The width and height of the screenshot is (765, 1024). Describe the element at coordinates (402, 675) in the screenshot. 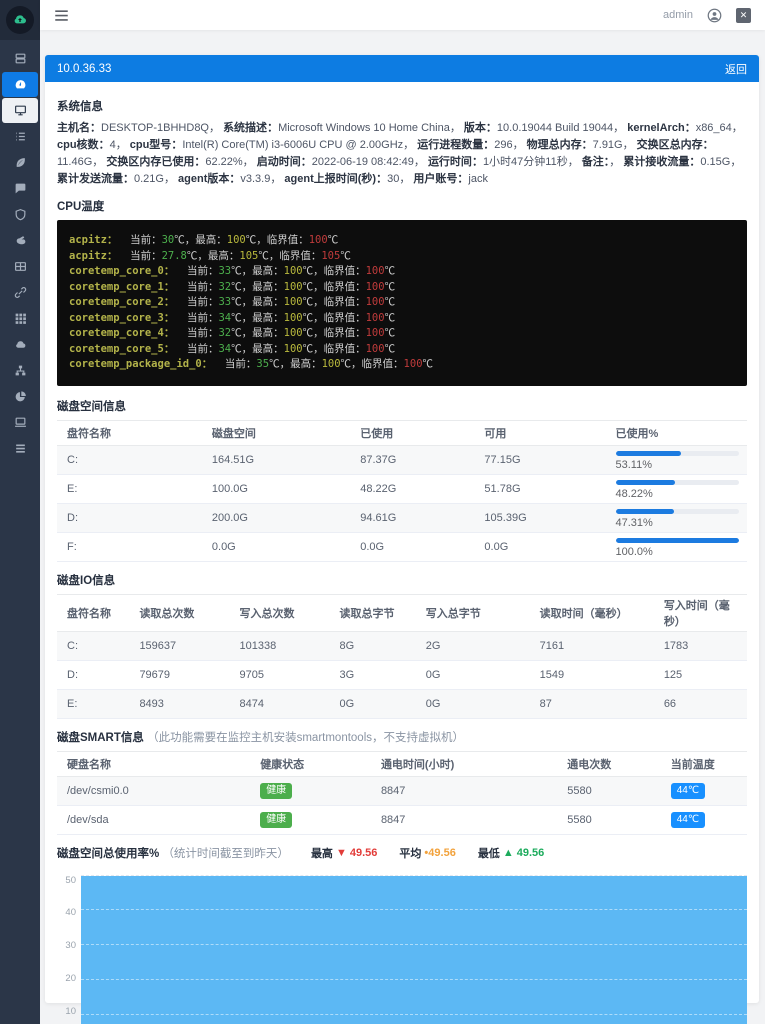

I see `disk-io-row: D: 79679 9705 3G 0G 1549 125` at that location.